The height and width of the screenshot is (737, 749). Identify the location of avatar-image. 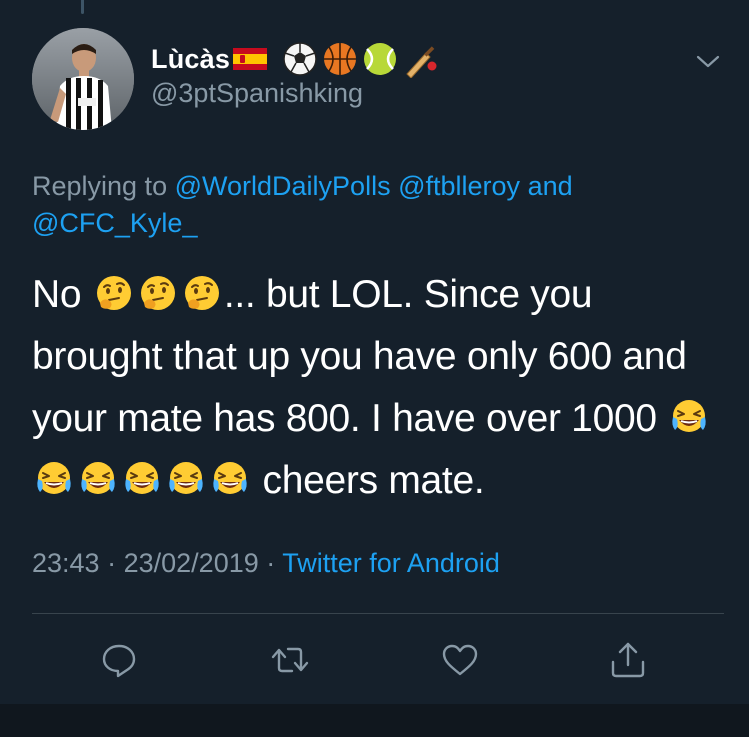
(83, 79).